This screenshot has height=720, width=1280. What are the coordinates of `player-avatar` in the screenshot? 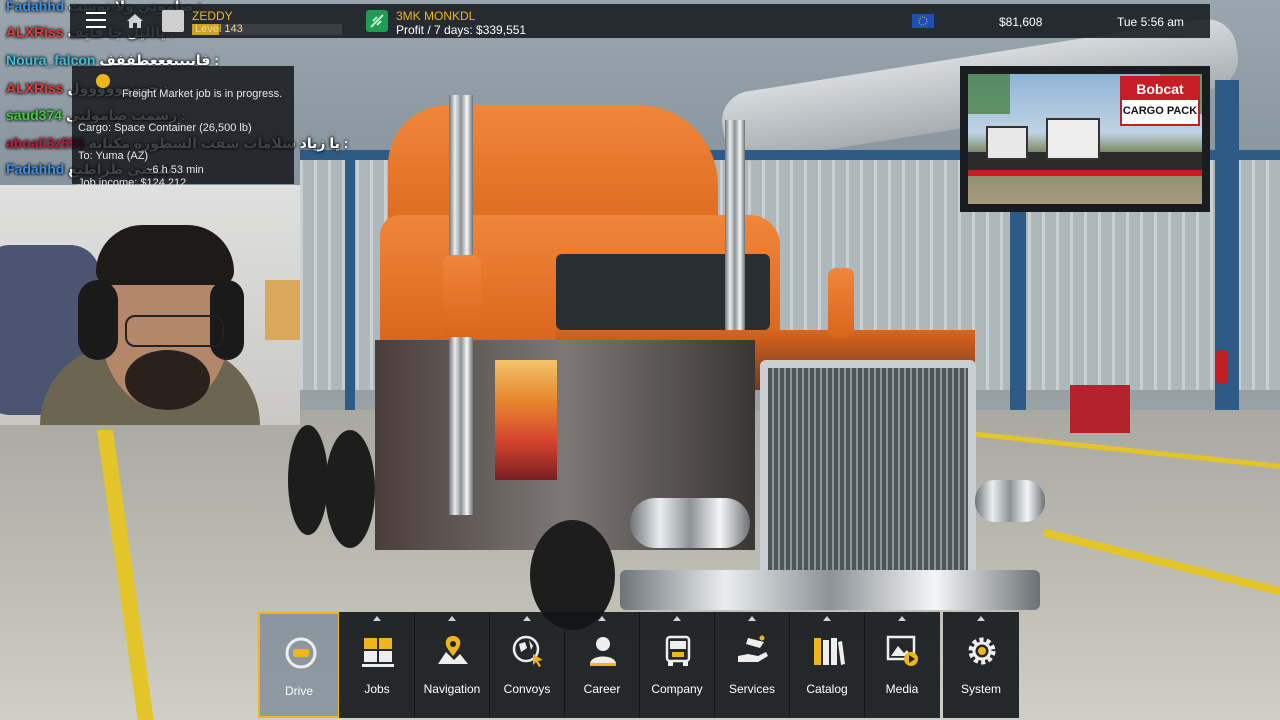 It's located at (173, 21).